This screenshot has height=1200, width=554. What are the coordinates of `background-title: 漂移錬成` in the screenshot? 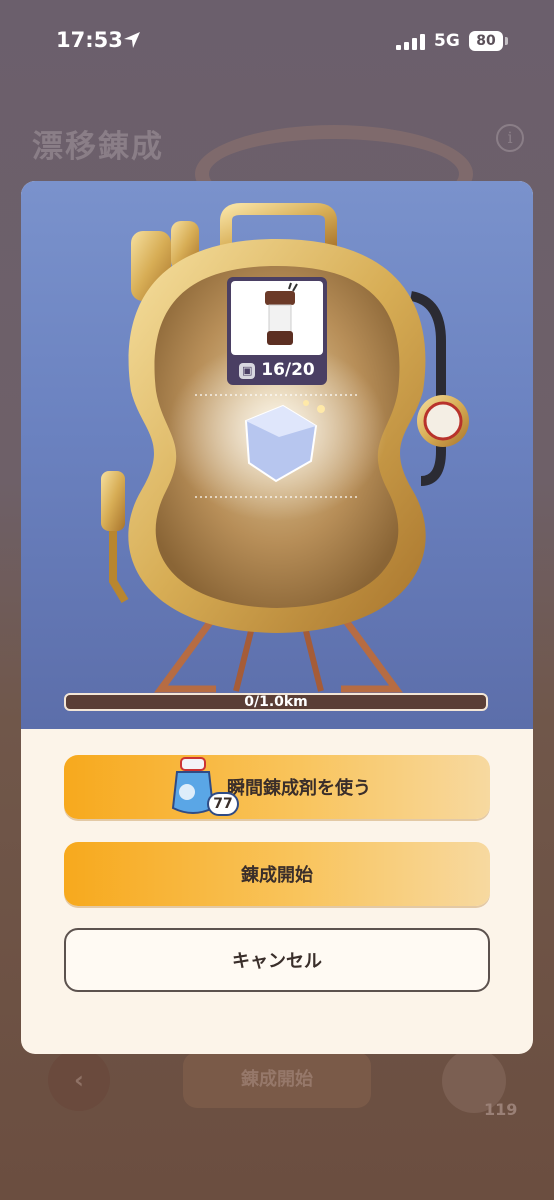 It's located at (98, 147).